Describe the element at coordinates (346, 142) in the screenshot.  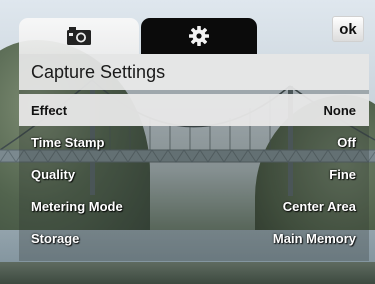
I see `setting-value: Off` at that location.